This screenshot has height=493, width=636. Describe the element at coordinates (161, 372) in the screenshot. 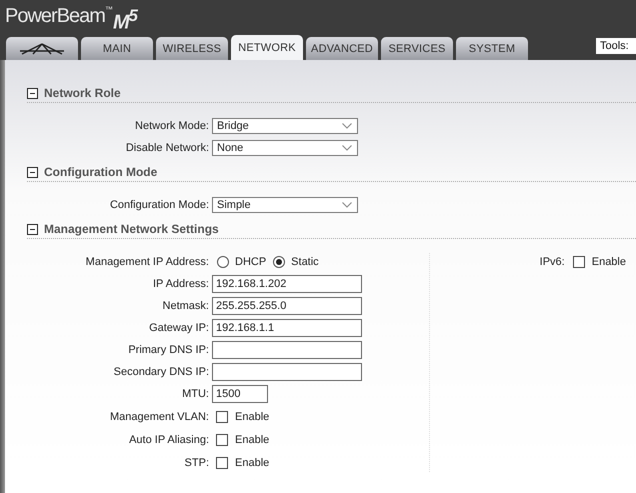

I see `field-label: Secondary DNS IP:` at that location.